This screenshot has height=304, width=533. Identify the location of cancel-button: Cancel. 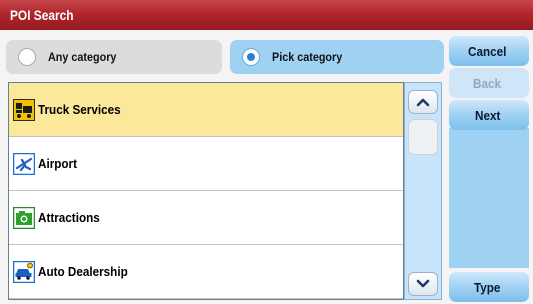
(489, 51).